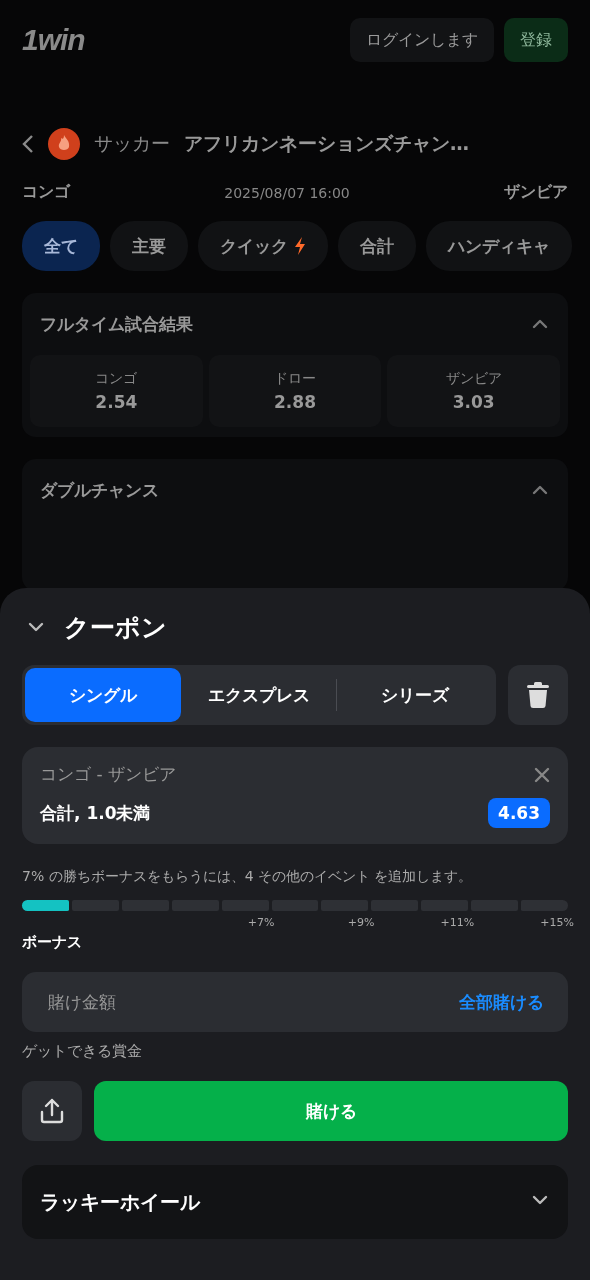 The width and height of the screenshot is (590, 1280). What do you see at coordinates (258, 695) in the screenshot?
I see `bet-type-tab: エクスプレス` at bounding box center [258, 695].